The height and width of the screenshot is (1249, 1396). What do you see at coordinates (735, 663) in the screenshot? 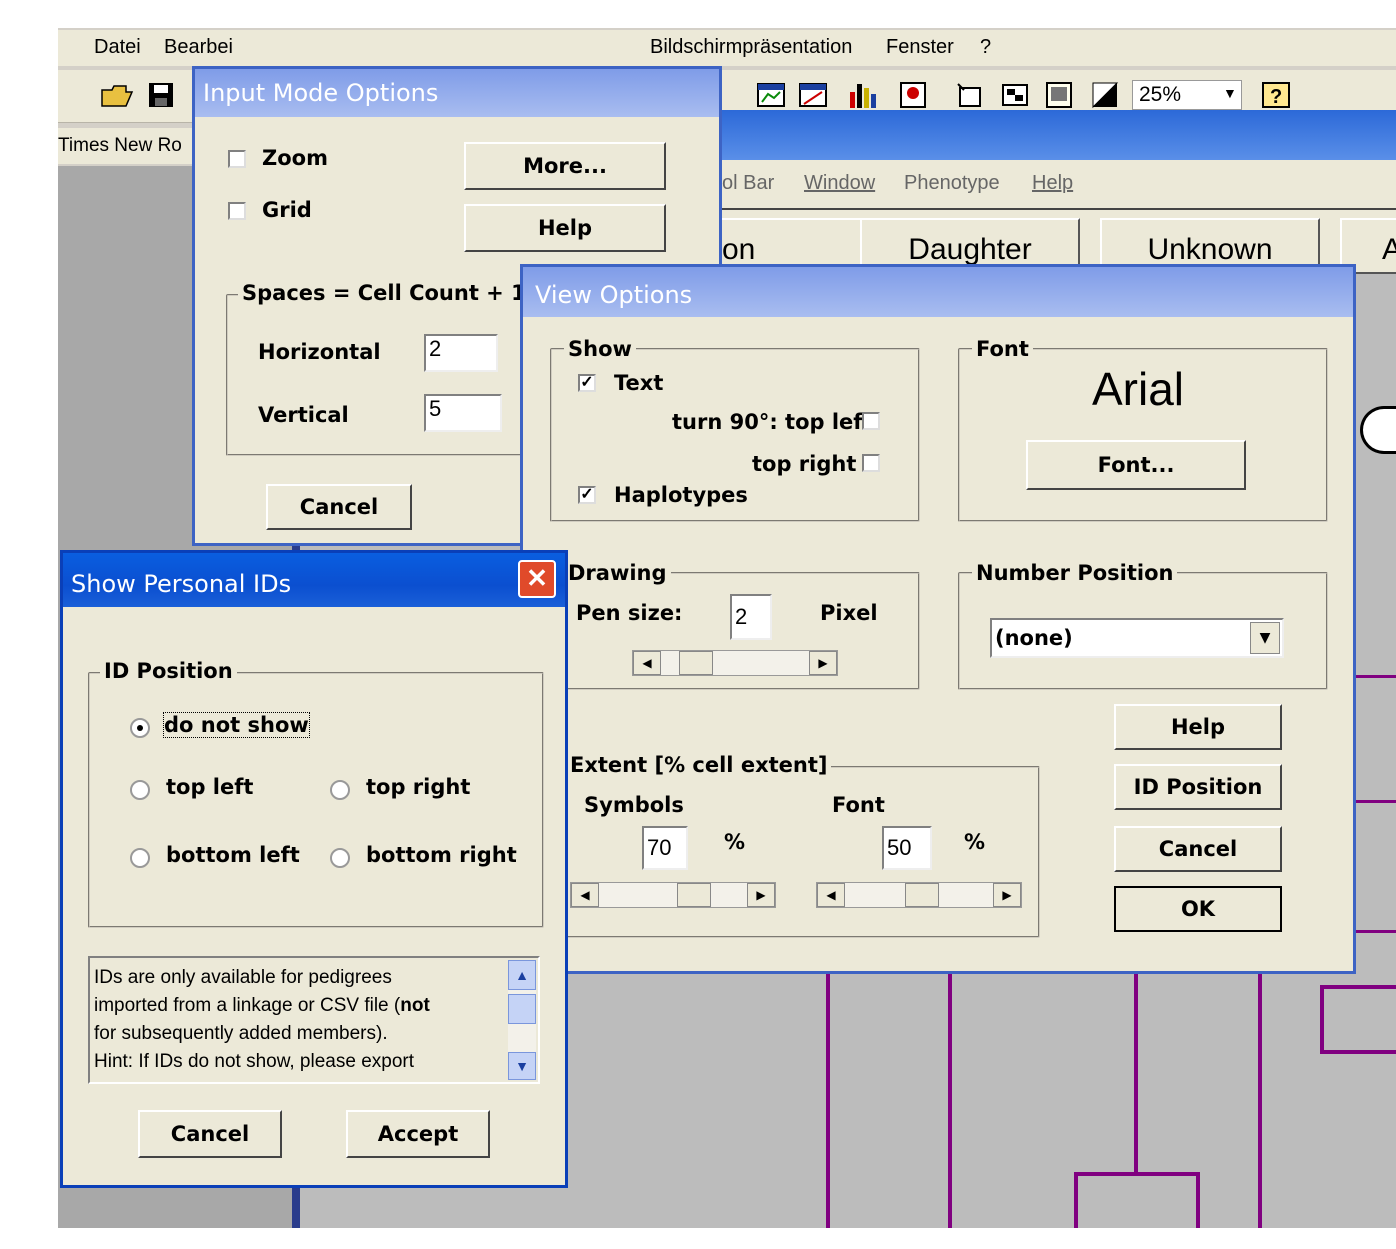
I see `pen-size-slider: ◀ ▶` at bounding box center [735, 663].